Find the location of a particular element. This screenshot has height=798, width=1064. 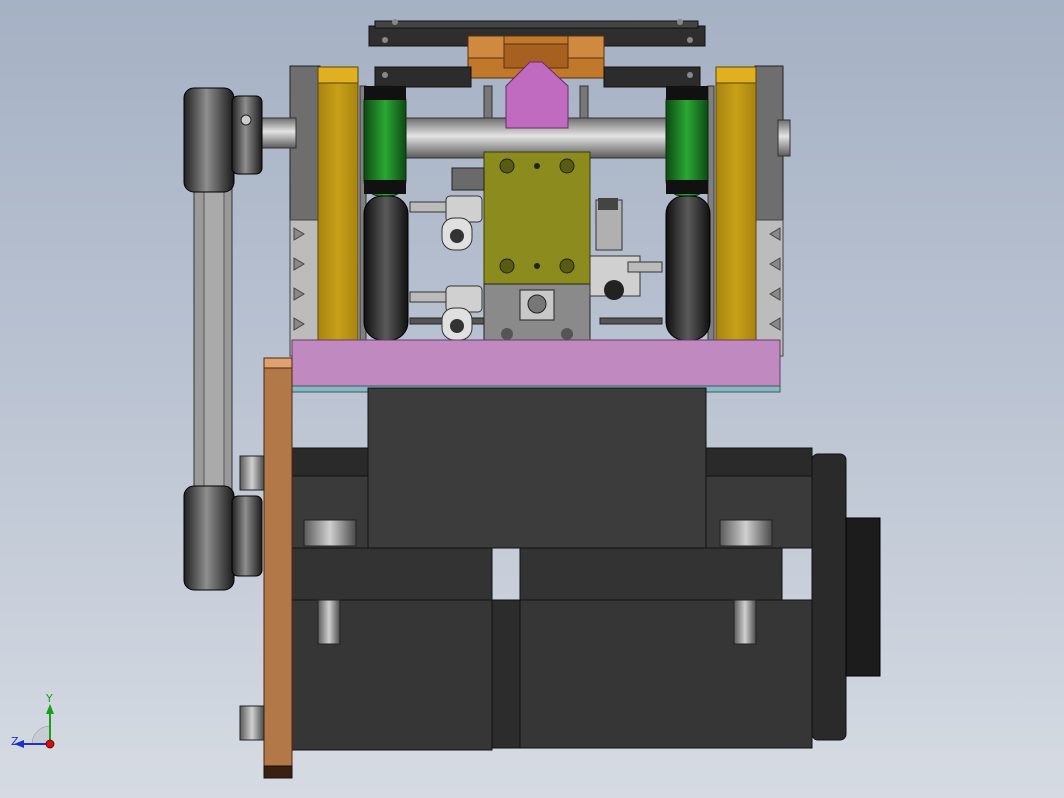

bracket-right is located at coordinates (736, 212).